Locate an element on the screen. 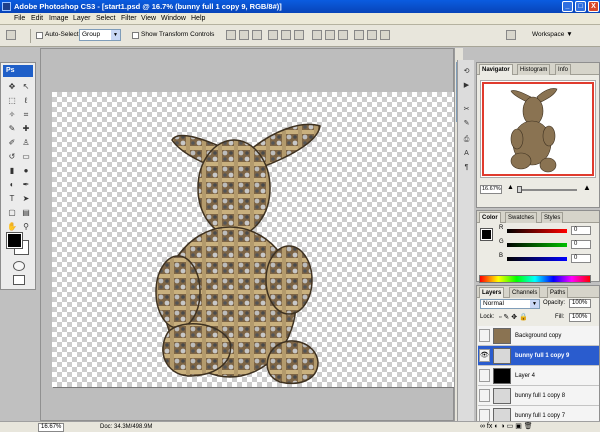  history-brush-tool-icon: ↺ is located at coordinates (12, 156).